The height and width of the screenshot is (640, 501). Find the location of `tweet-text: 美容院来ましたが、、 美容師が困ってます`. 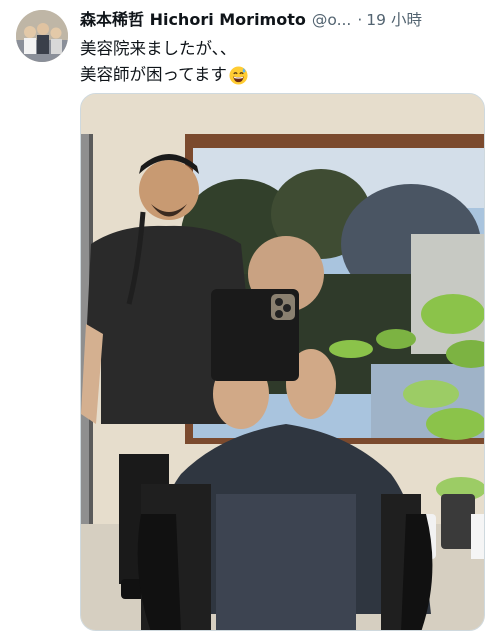

tweet-text: 美容院来ましたが、、 美容師が困ってます is located at coordinates (285, 62).